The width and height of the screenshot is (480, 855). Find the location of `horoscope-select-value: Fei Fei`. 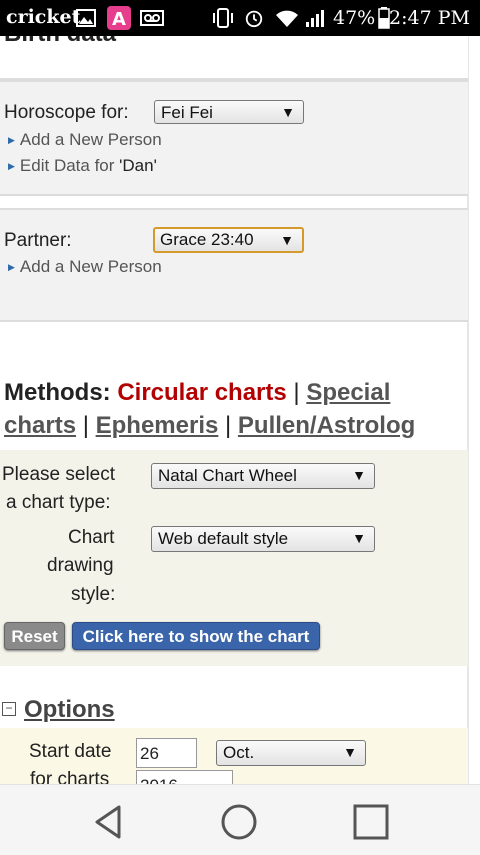

horoscope-select-value: Fei Fei is located at coordinates (187, 112).